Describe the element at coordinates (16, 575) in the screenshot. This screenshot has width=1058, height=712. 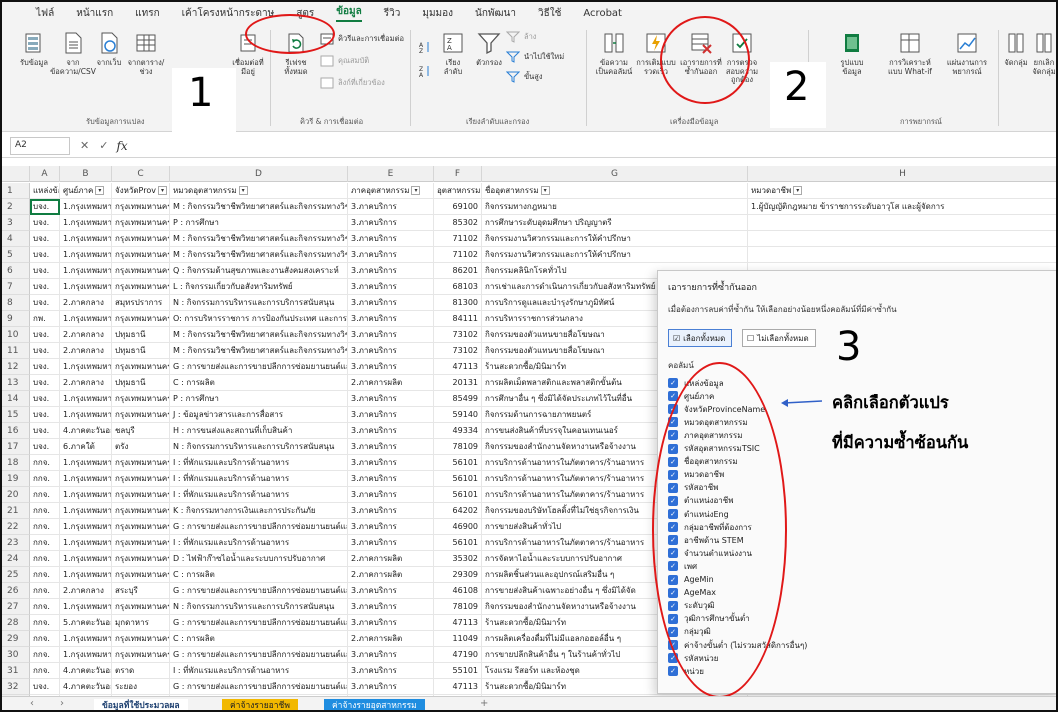
I see `row-header: 25` at that location.